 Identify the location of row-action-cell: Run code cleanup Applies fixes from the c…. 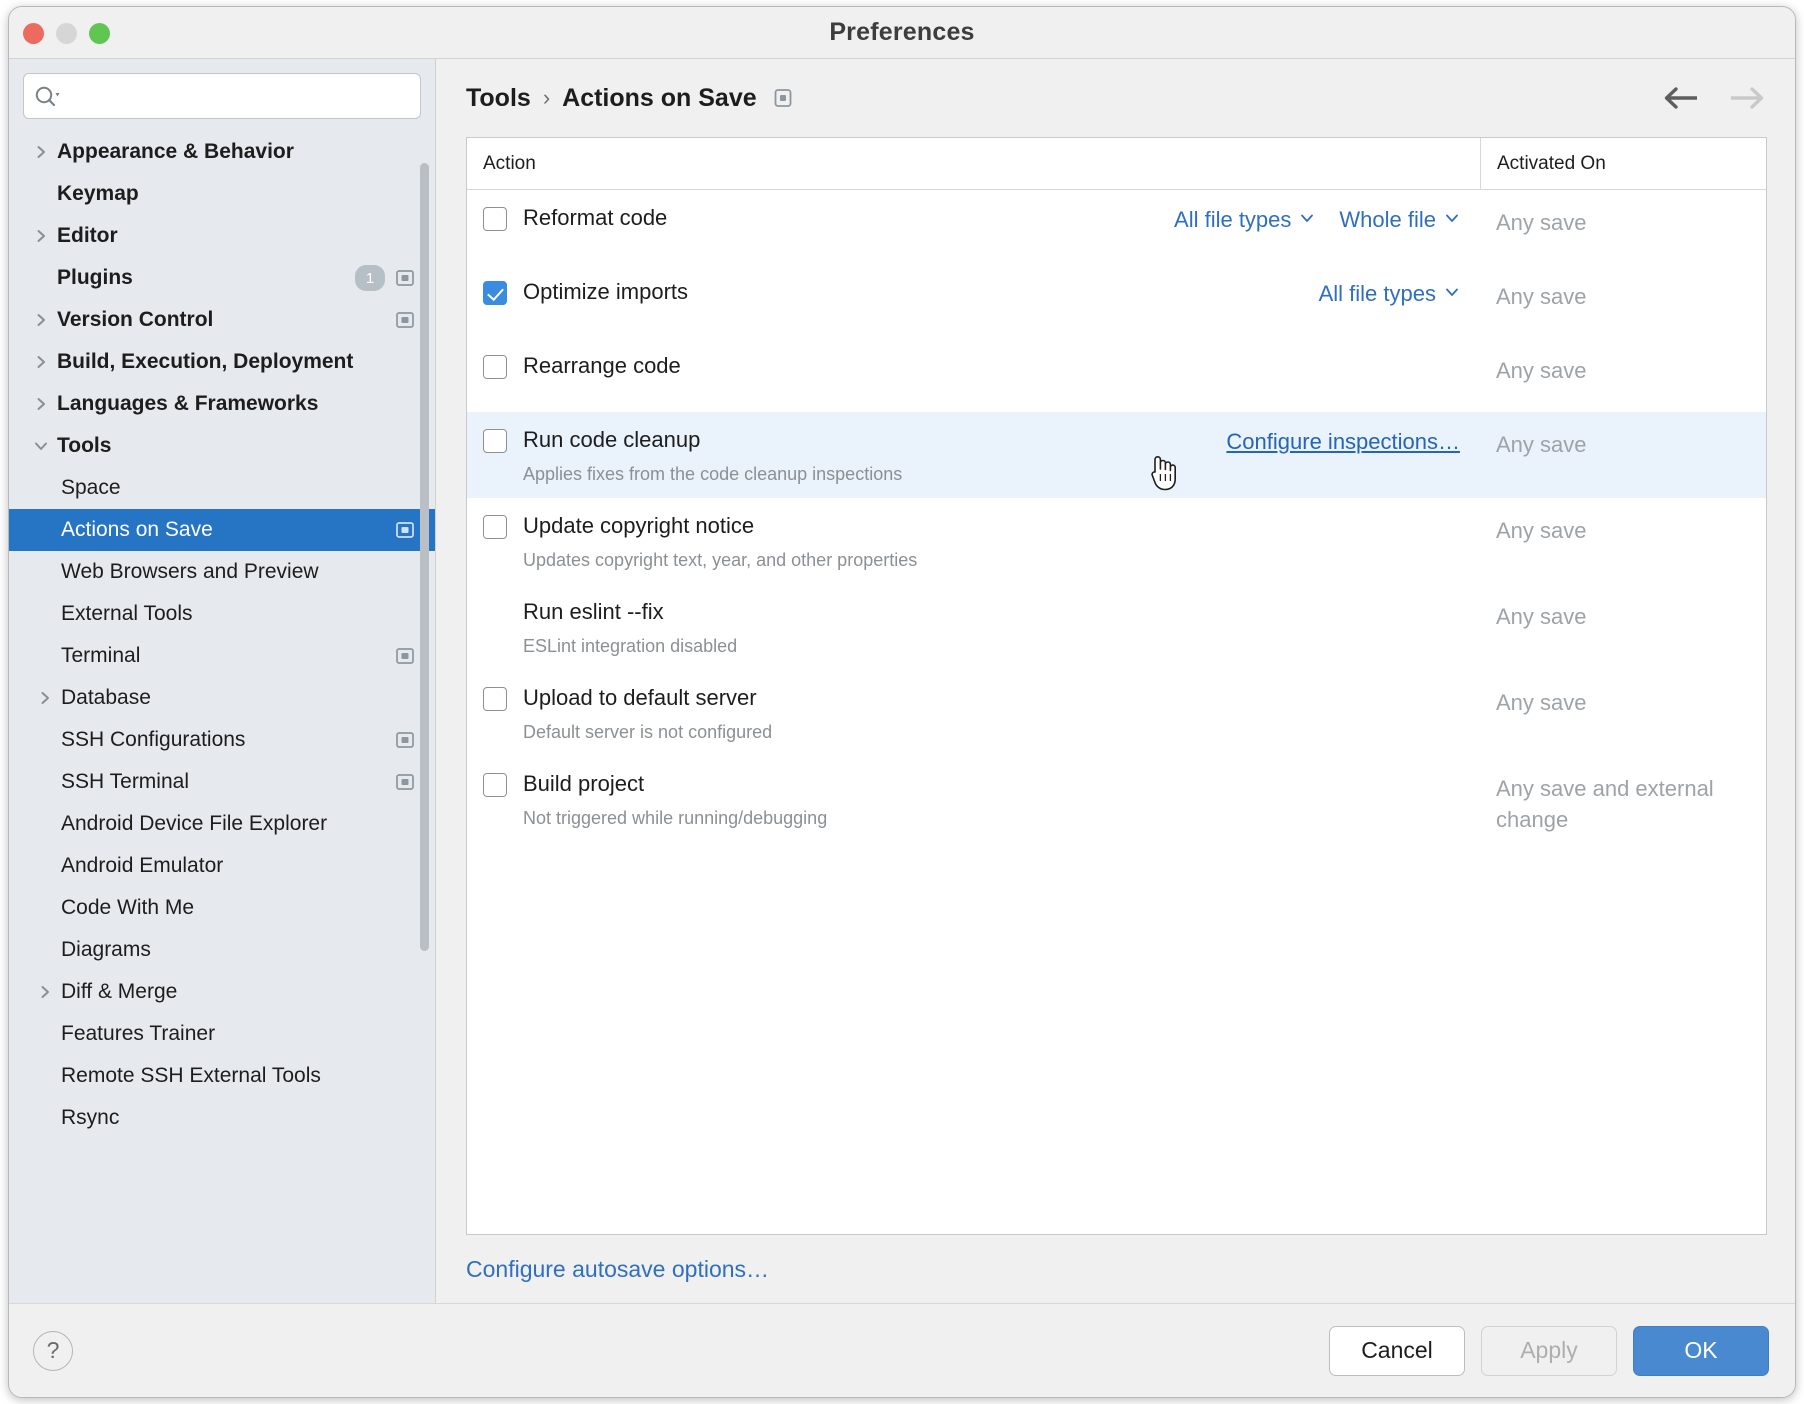
(738, 456).